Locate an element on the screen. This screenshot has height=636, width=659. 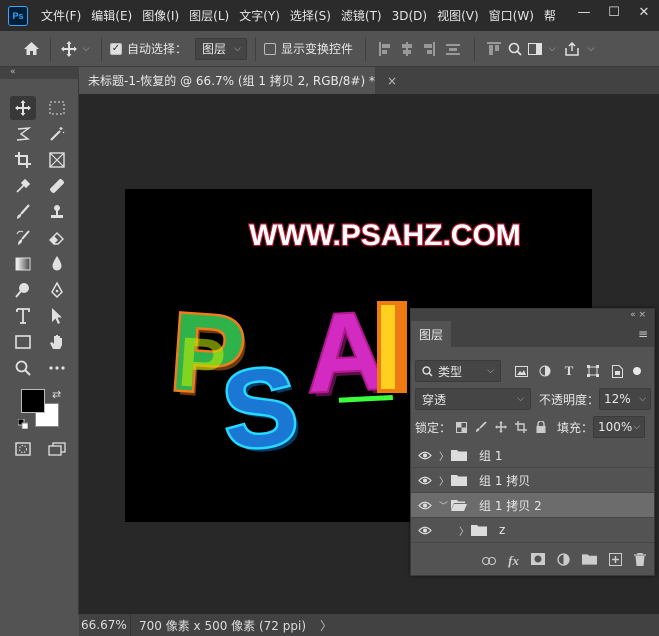
brush-tool is located at coordinates (23, 212).